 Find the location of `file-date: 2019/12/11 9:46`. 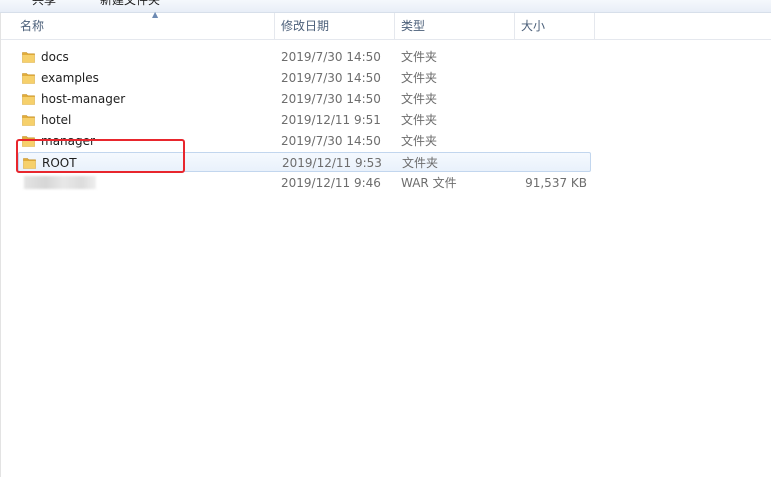

file-date: 2019/12/11 9:46 is located at coordinates (331, 183).